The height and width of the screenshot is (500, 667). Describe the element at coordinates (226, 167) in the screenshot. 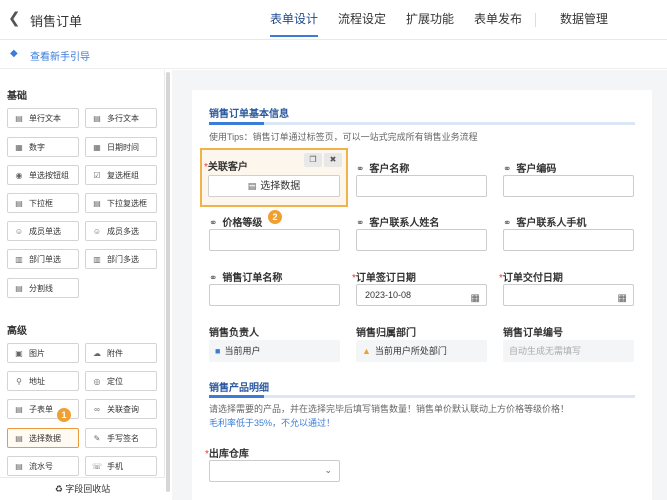

I see `customer-label: *关联客户` at that location.